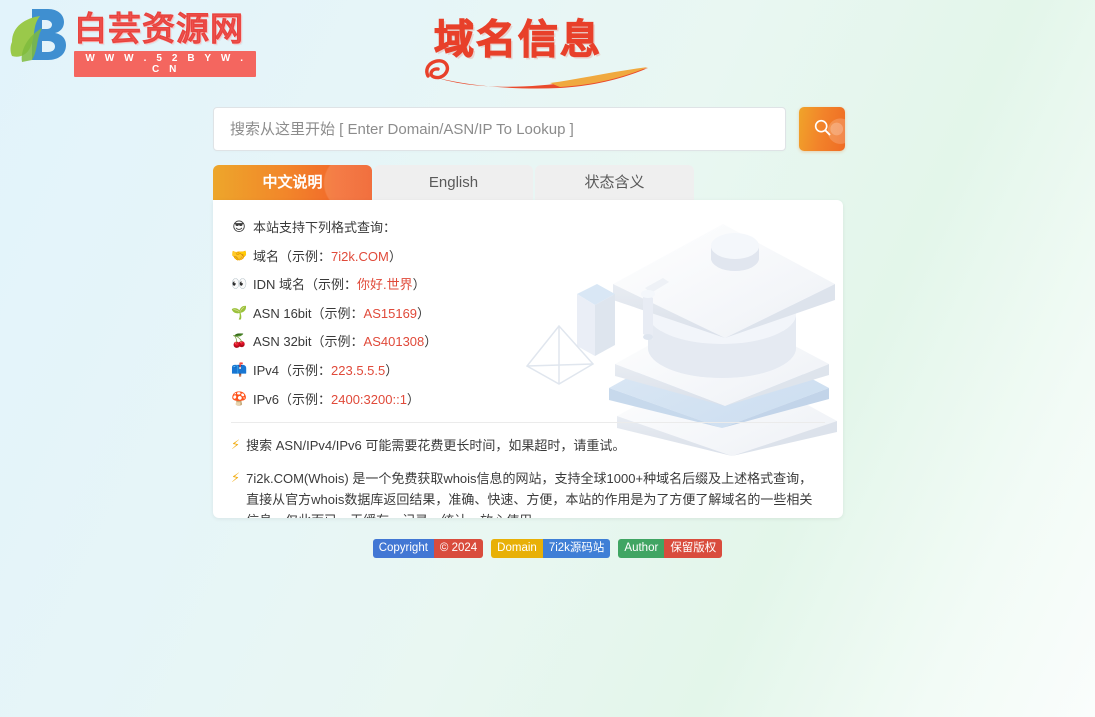 The height and width of the screenshot is (717, 1095). I want to click on note-item: ⚡ 搜索 ASN/IPv4/IPv6 可能需要花费更长时间，如果超时，请重试。, so click(528, 445).